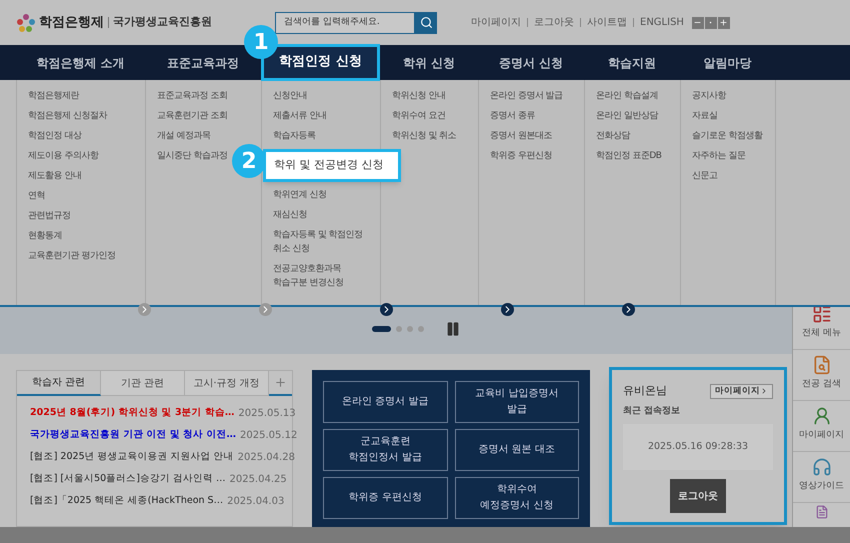 The height and width of the screenshot is (543, 850). Describe the element at coordinates (521, 136) in the screenshot. I see `submenu-item: 증명서 원본대조` at that location.